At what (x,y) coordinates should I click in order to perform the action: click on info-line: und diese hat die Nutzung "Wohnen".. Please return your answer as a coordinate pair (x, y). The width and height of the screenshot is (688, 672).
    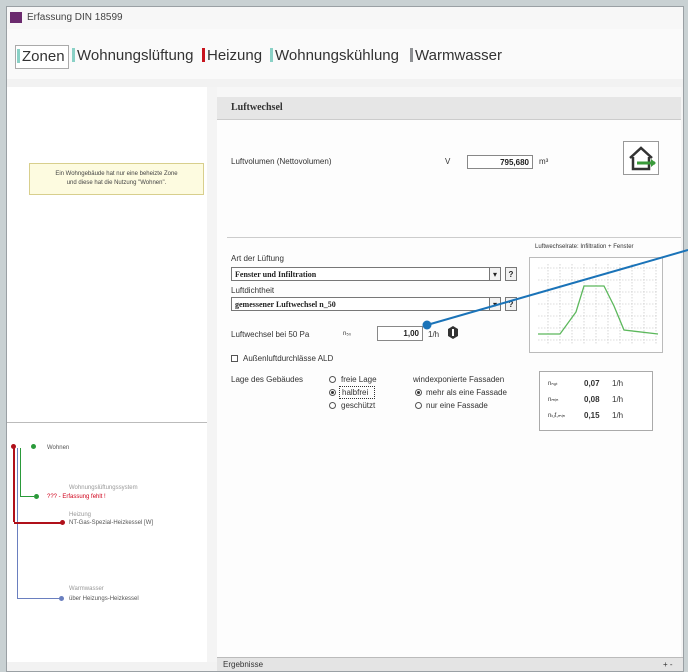
    Looking at the image, I should click on (116, 183).